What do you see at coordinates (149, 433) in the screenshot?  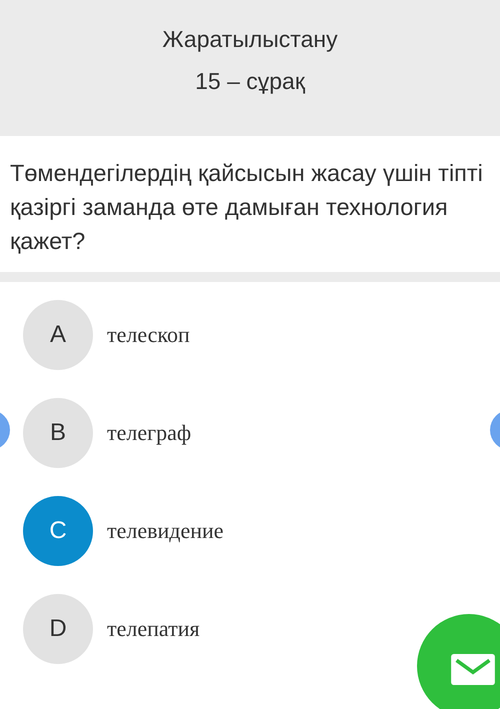 I see `option-text: телеграф` at bounding box center [149, 433].